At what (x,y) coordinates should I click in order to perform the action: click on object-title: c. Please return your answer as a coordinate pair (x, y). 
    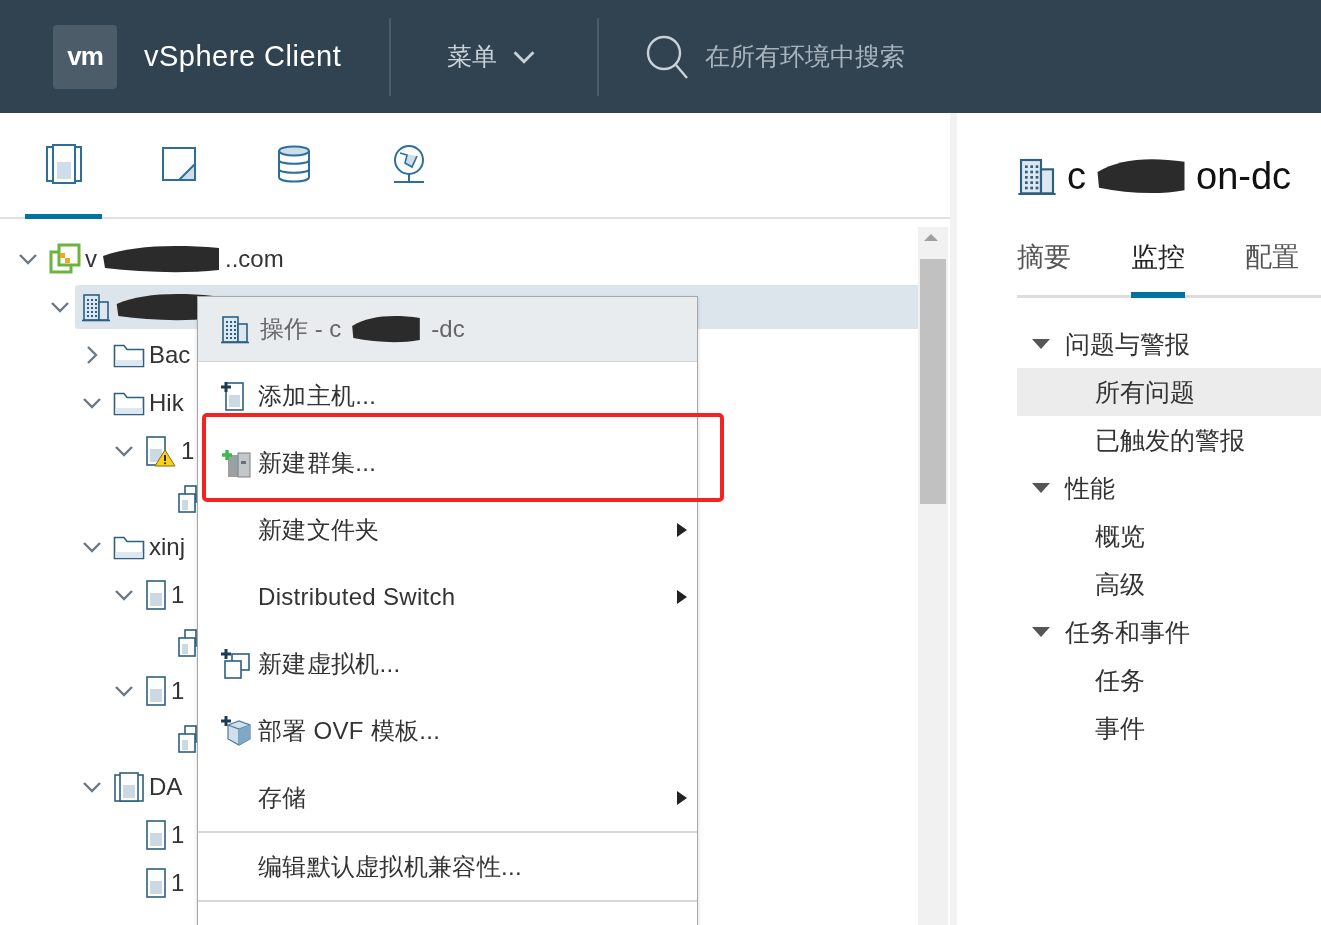
    Looking at the image, I should click on (1076, 176).